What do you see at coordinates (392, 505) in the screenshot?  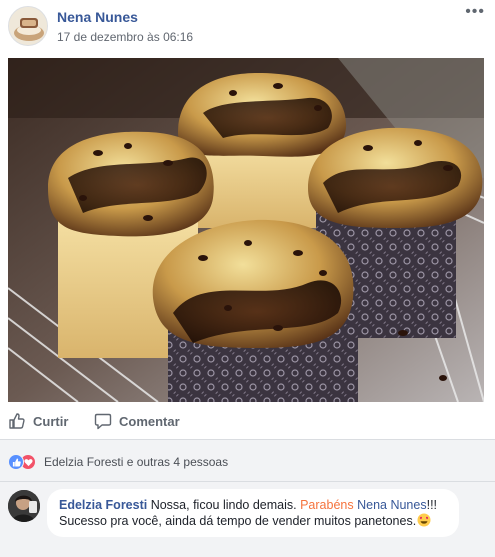 I see `comment-mention: Nena Nunes` at bounding box center [392, 505].